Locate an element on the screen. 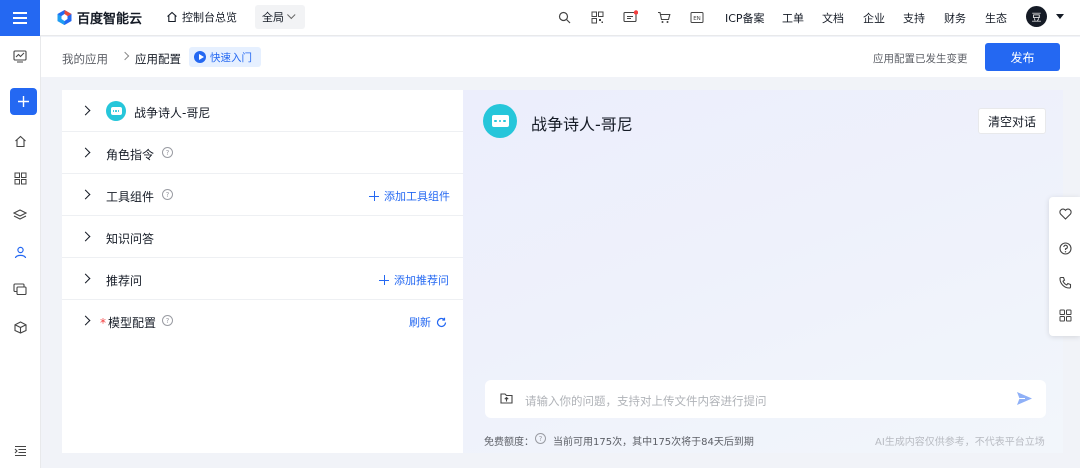 The height and width of the screenshot is (468, 1080). add-icon is located at coordinates (23, 101).